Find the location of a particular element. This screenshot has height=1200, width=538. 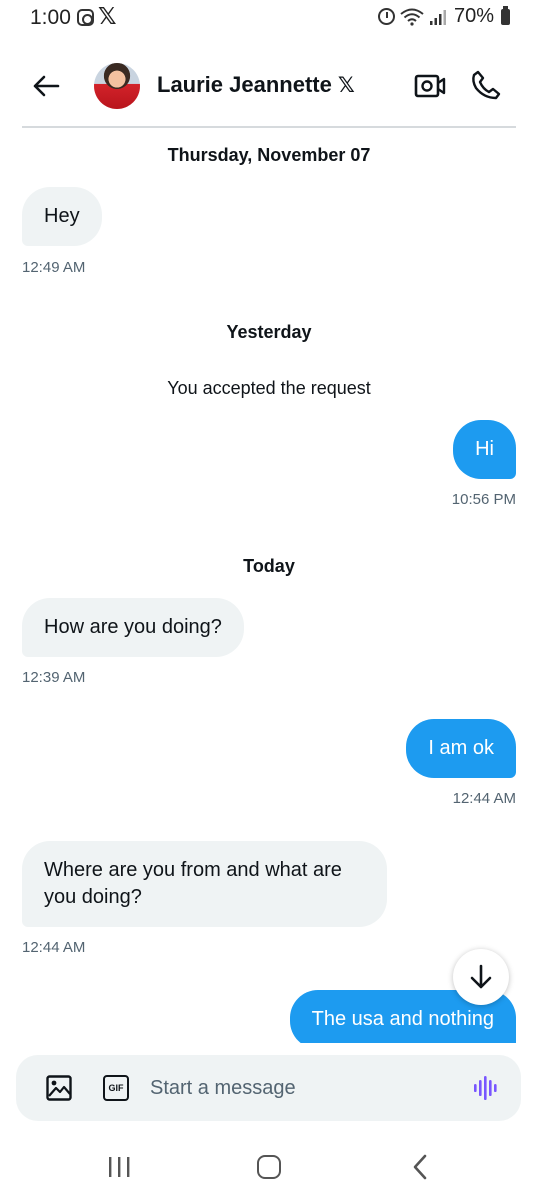

signal-icon is located at coordinates (437, 17).